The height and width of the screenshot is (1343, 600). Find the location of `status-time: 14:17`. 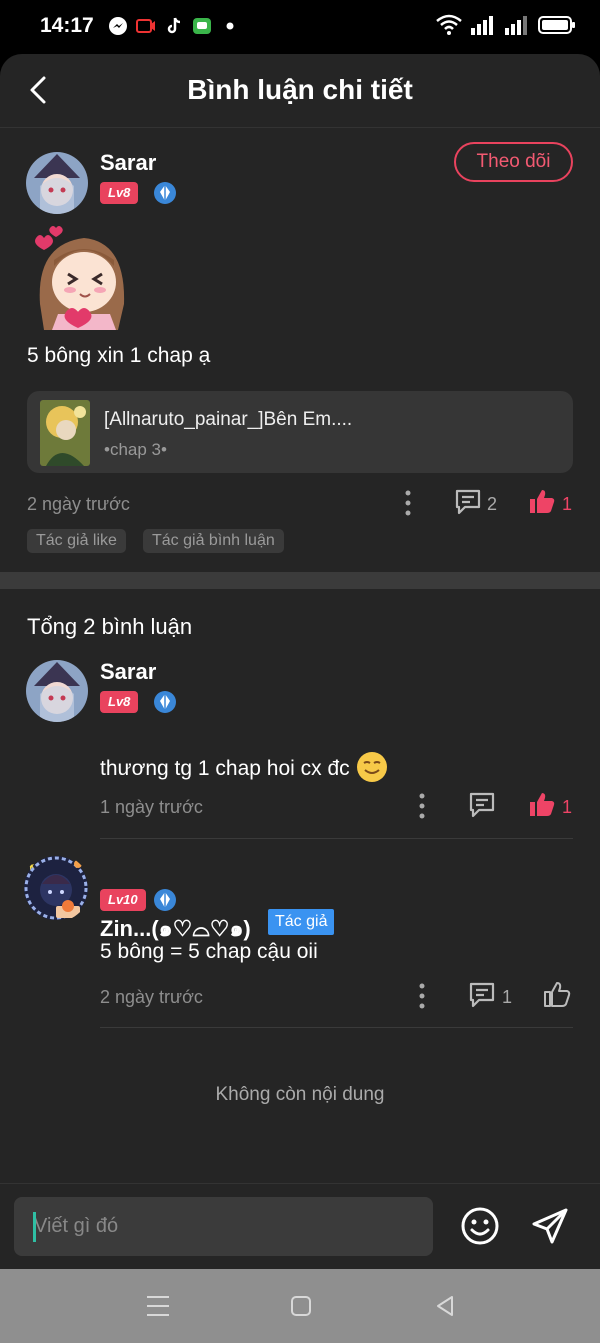

status-time: 14:17 is located at coordinates (67, 25).